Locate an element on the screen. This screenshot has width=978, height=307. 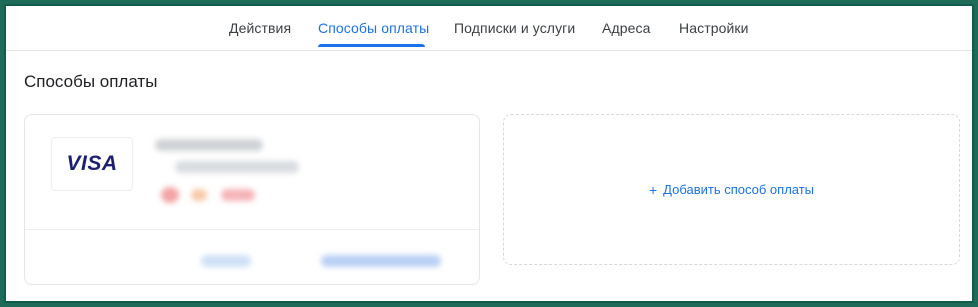
add-payment-method-label: Добавить способ оплаты is located at coordinates (739, 189).